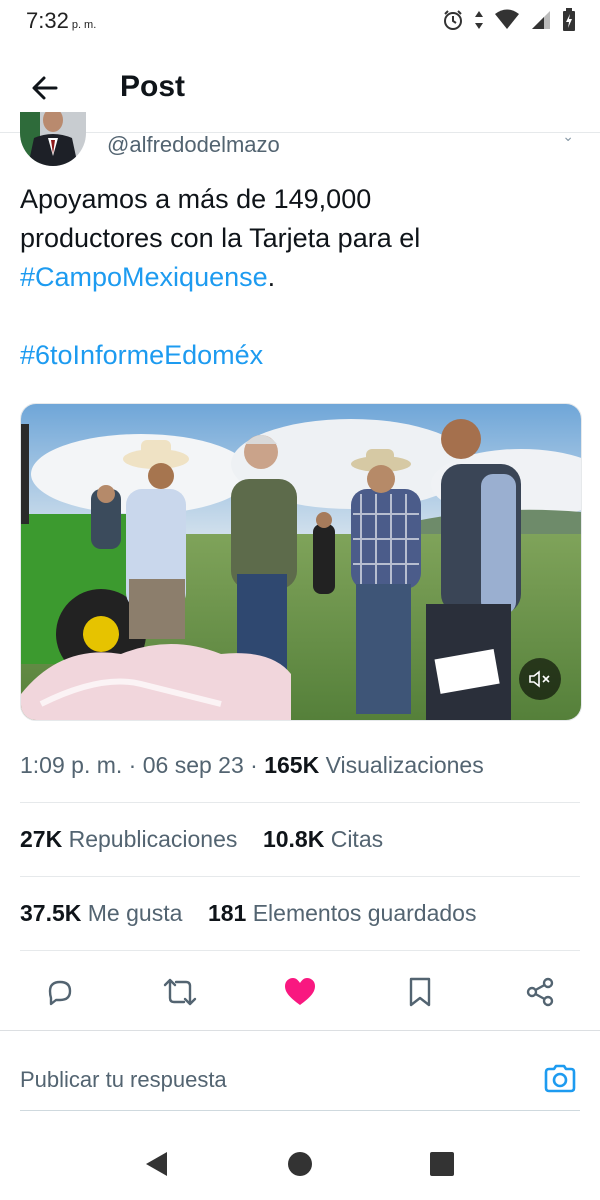 The image size is (600, 1200). What do you see at coordinates (193, 765) in the screenshot?
I see `tweet-date: 06 sep 23` at bounding box center [193, 765].